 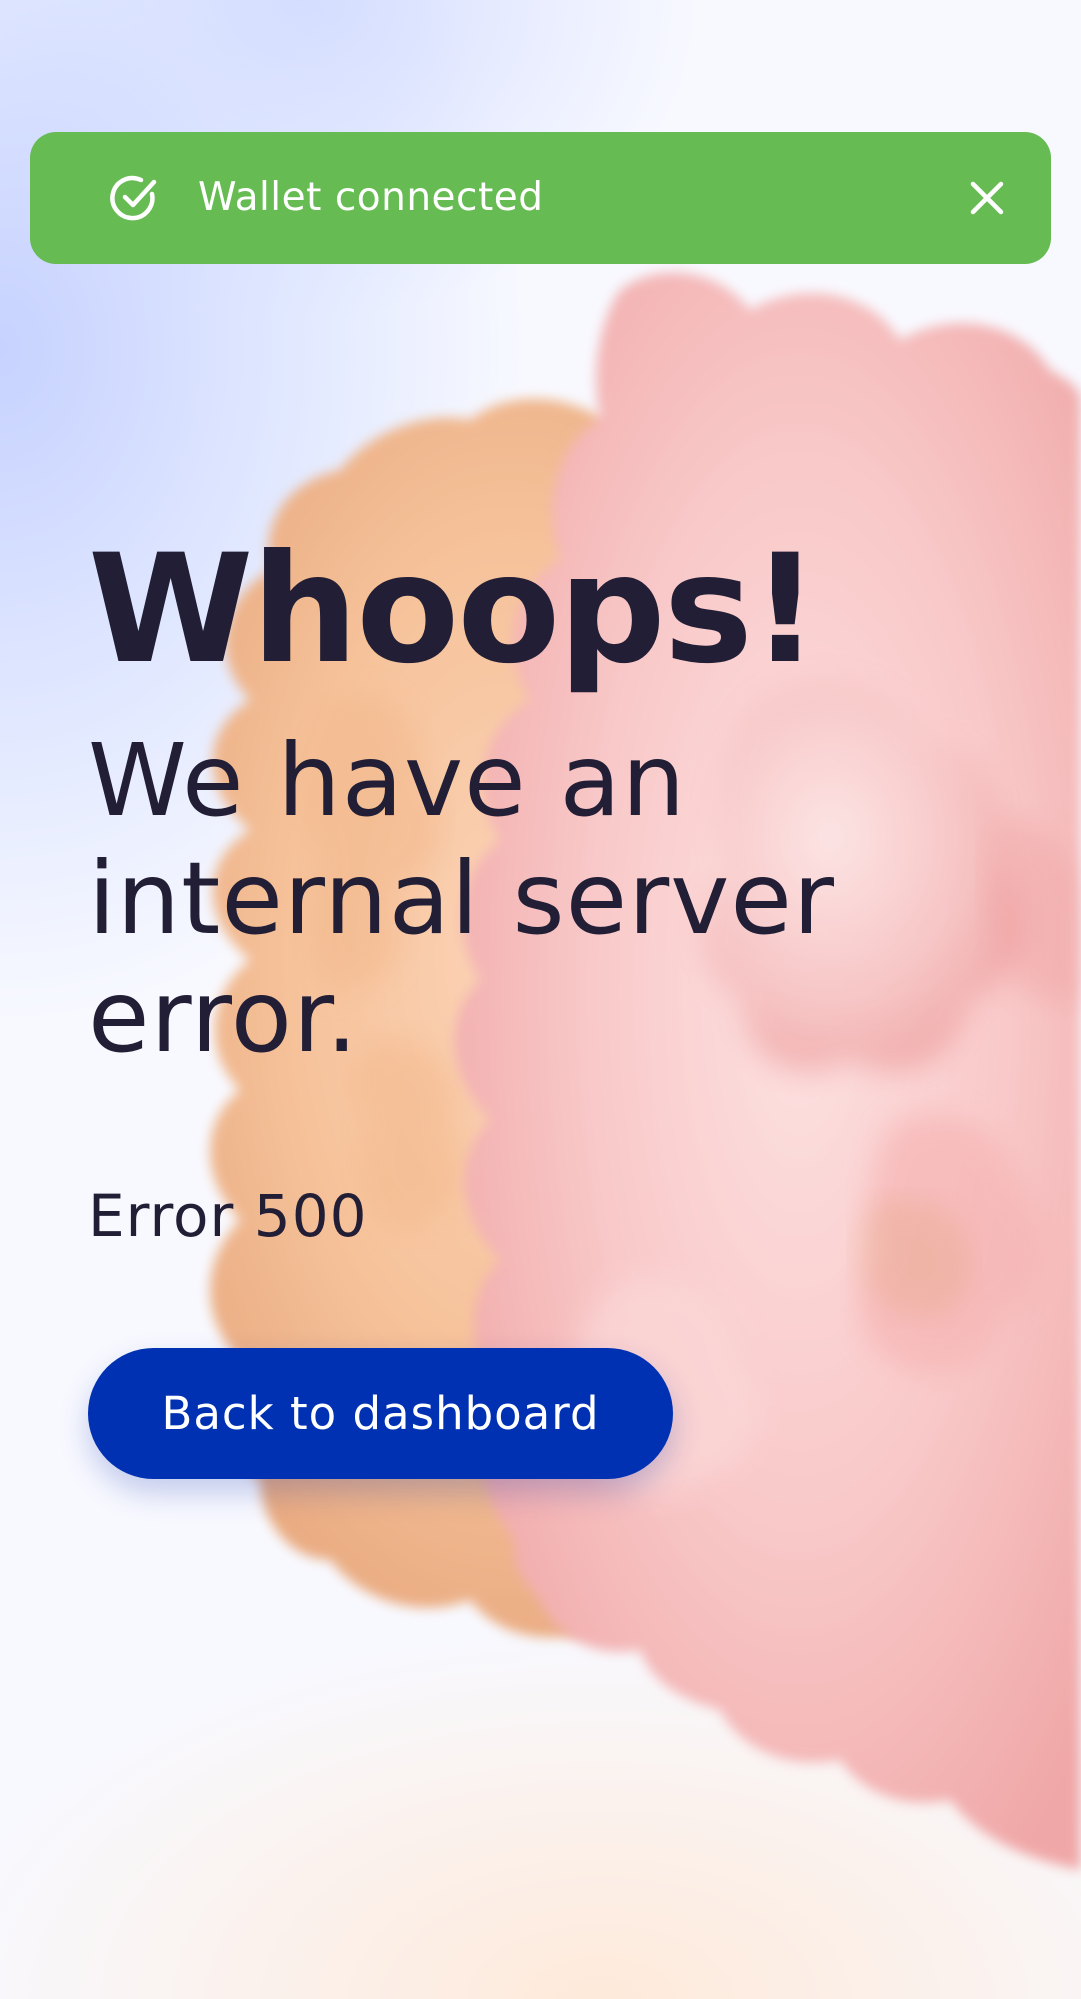 What do you see at coordinates (371, 197) in the screenshot?
I see `toast-message: Wallet connected` at bounding box center [371, 197].